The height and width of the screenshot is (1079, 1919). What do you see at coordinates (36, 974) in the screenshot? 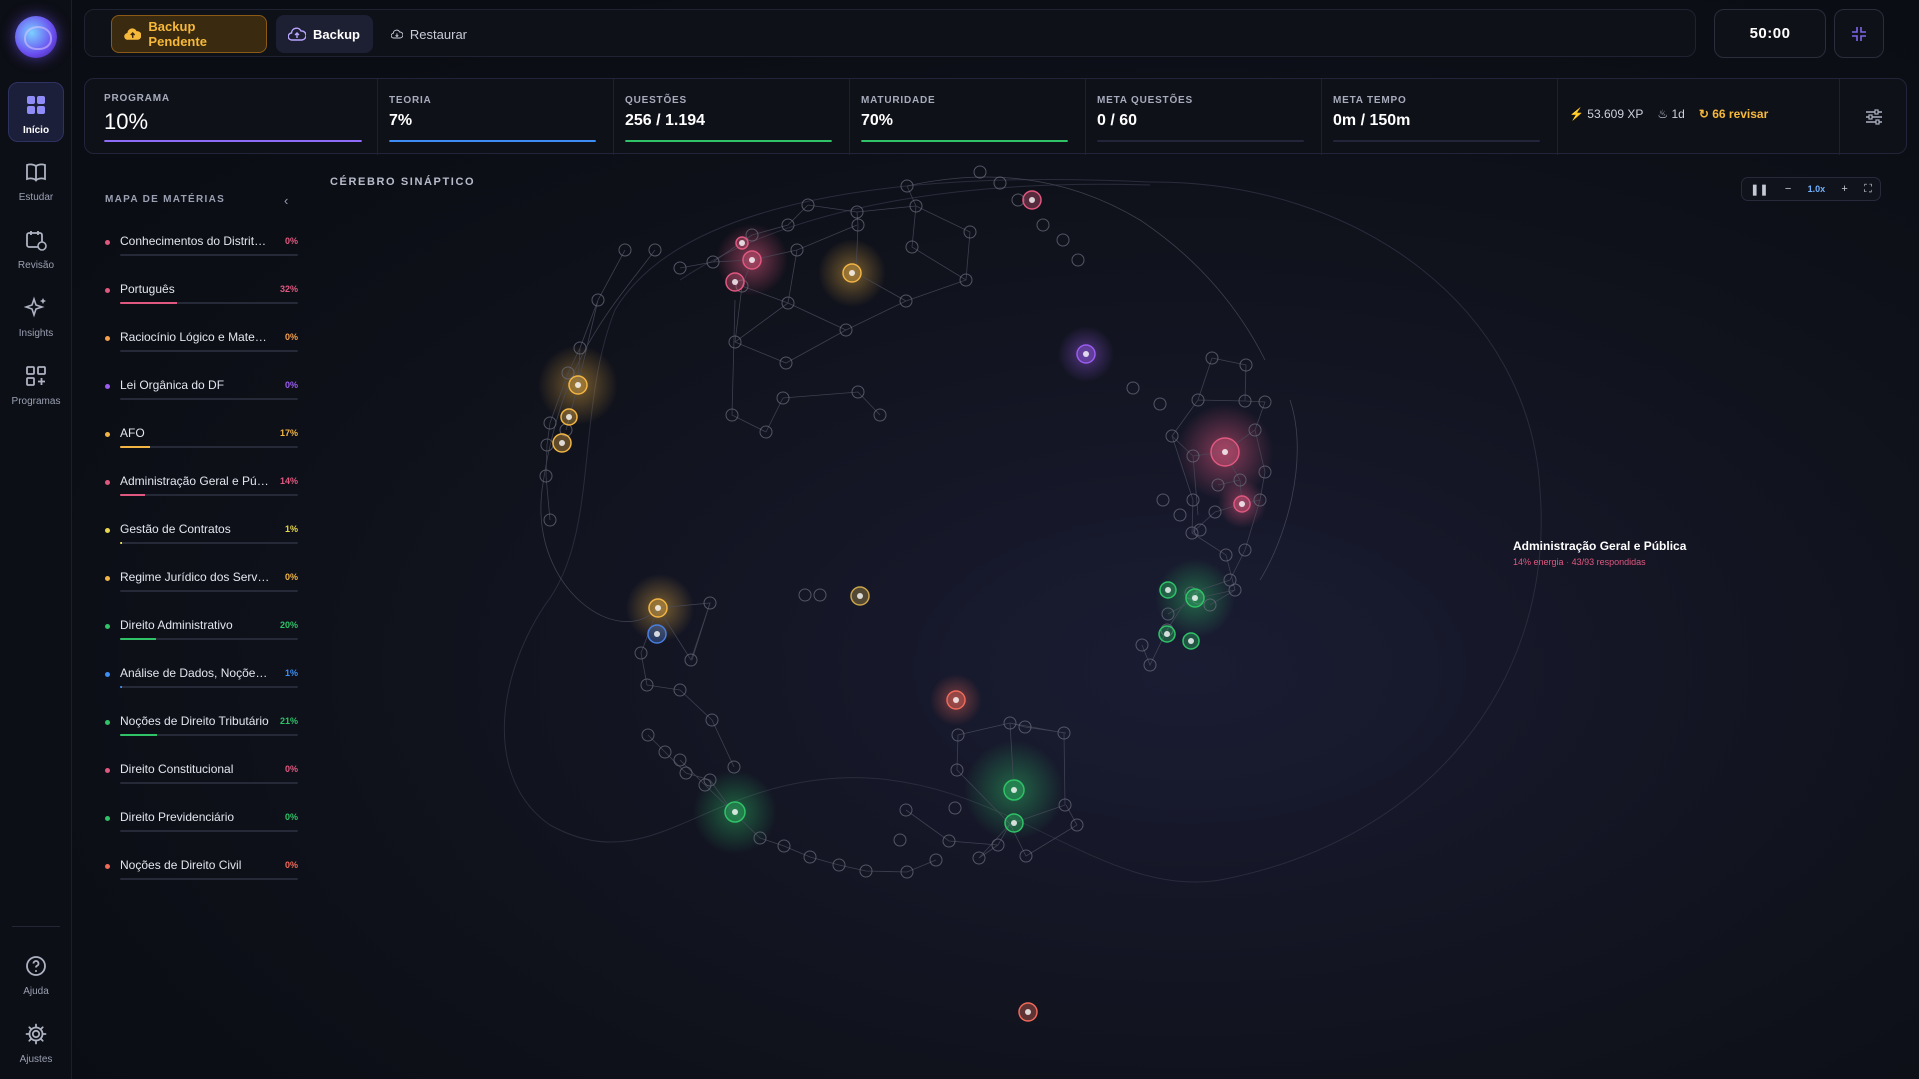
I see `nav-ajuda: Ajuda` at bounding box center [36, 974].